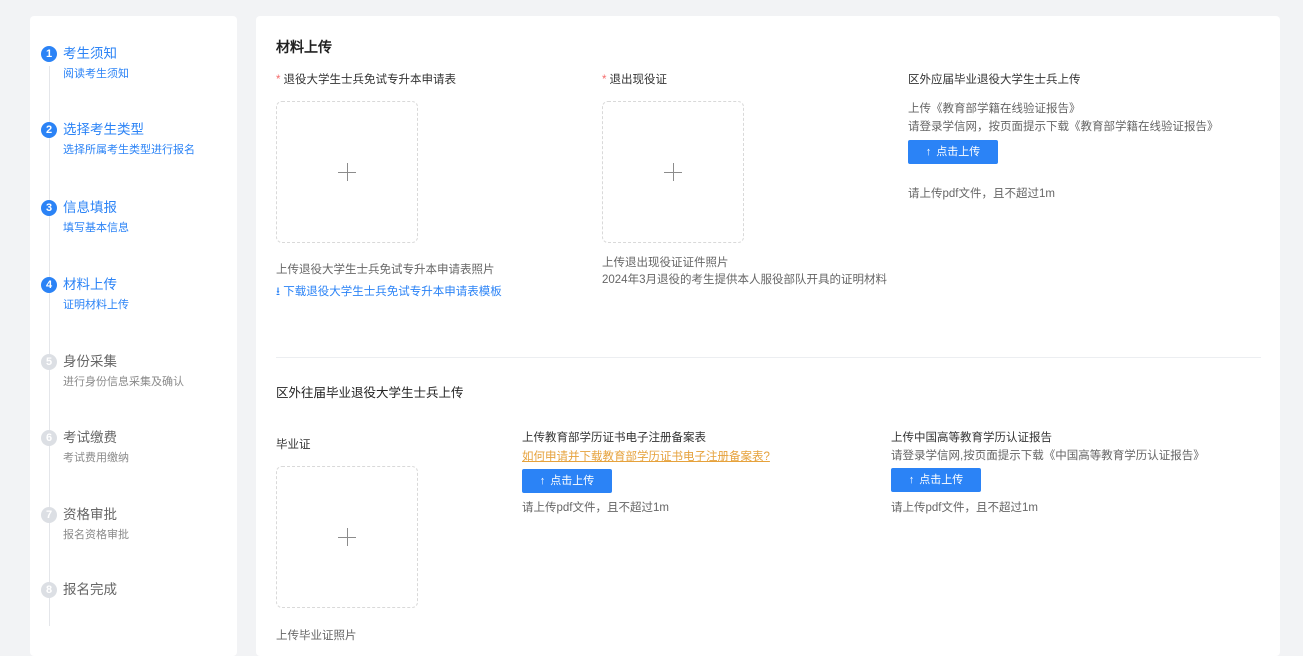 Image resolution: width=1303 pixels, height=656 pixels. I want to click on step-title: 报名完成, so click(90, 589).